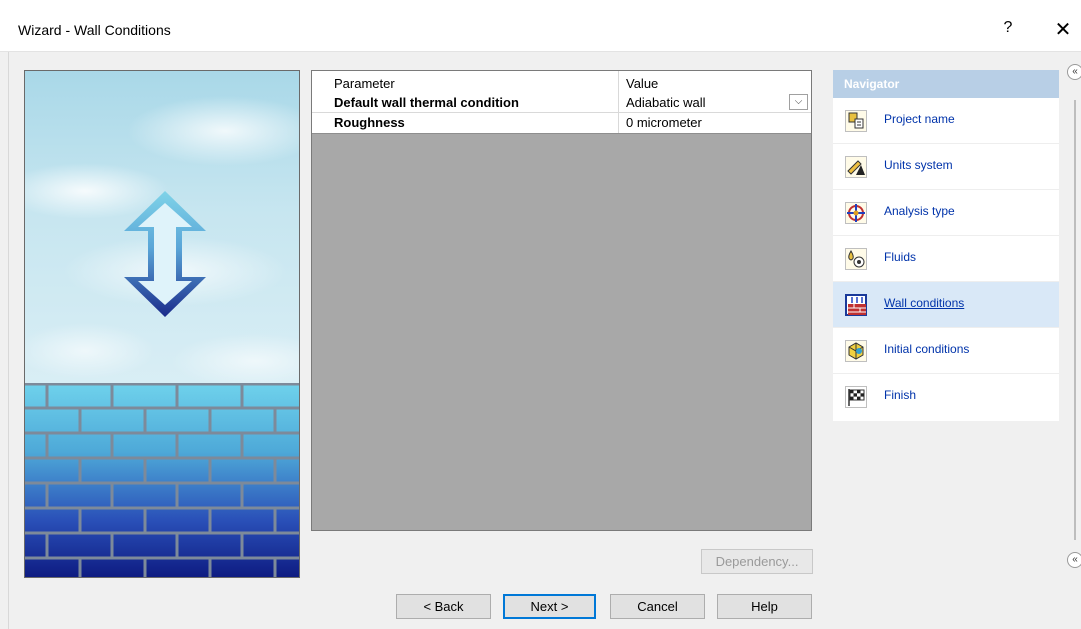  I want to click on nav-item-label: Initial conditions, so click(927, 349).